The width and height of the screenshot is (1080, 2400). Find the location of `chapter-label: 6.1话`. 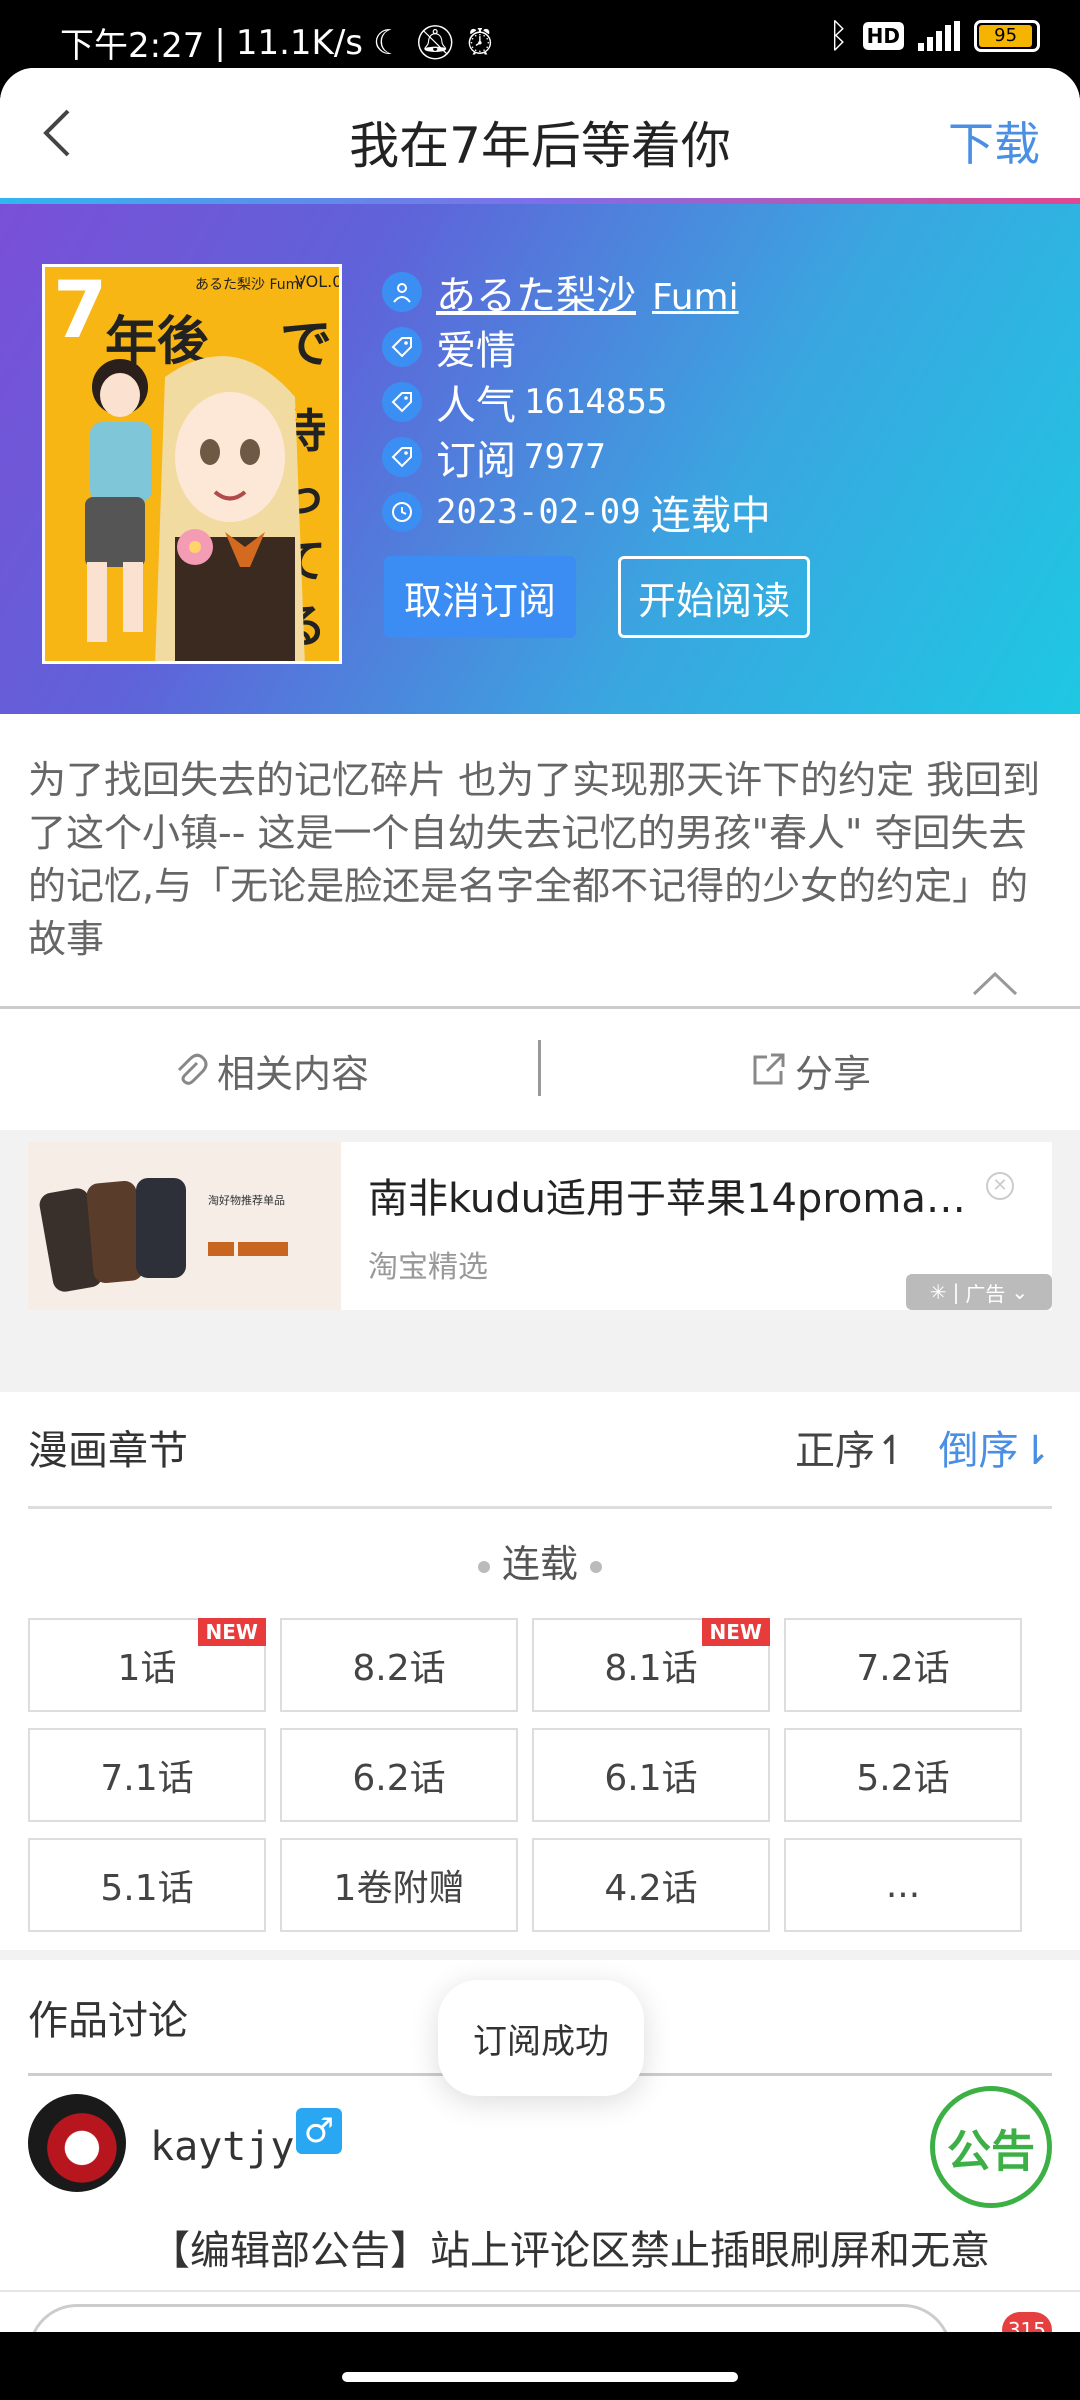

chapter-label: 6.1话 is located at coordinates (651, 1778).